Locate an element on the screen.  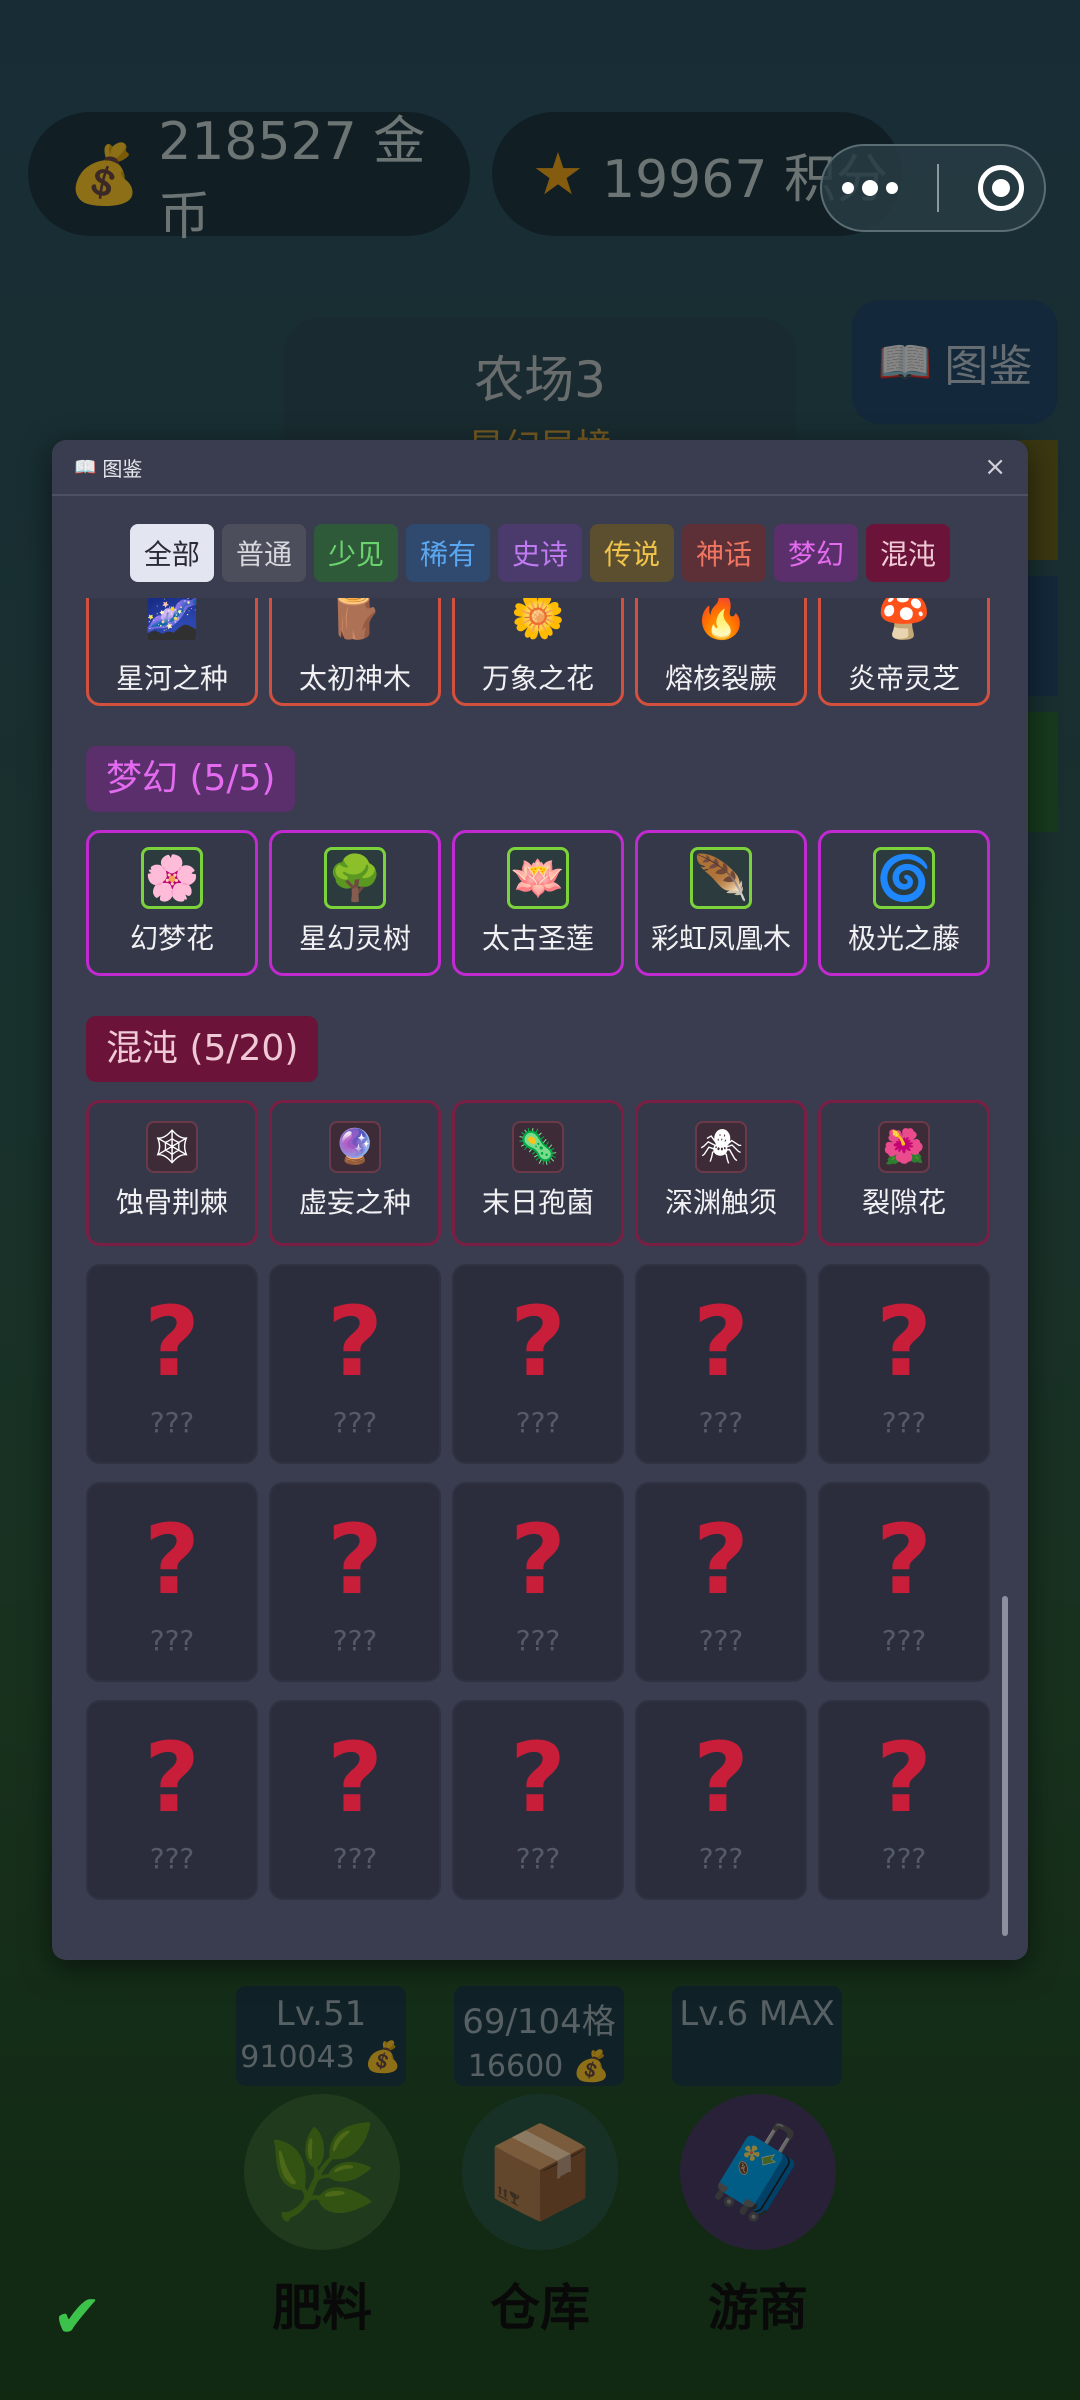
close-miniprogram-icon is located at coordinates (1001, 188).